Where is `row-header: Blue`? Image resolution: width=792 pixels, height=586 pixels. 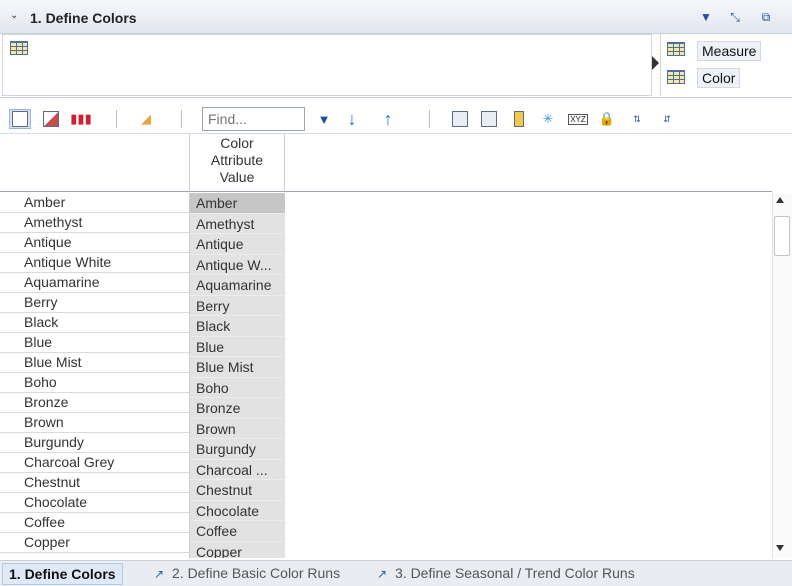 row-header: Blue is located at coordinates (94, 343).